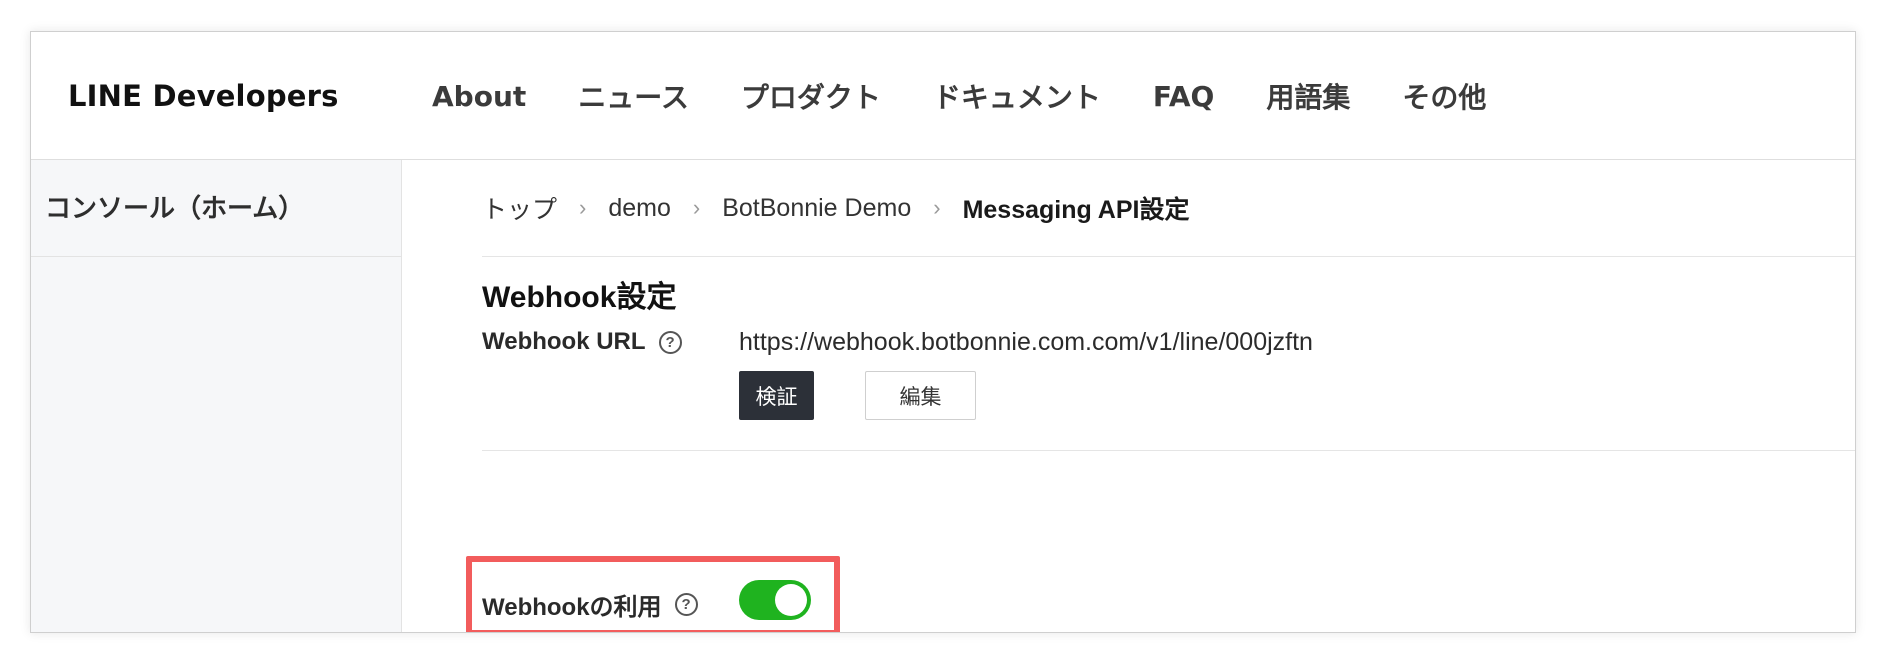 The height and width of the screenshot is (664, 1886). What do you see at coordinates (639, 208) in the screenshot?
I see `breadcrumb-demo: demo` at bounding box center [639, 208].